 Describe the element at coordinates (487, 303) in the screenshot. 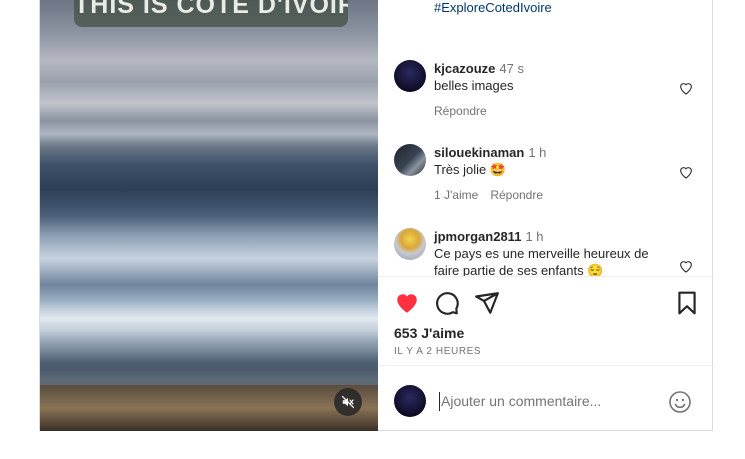

I see `share-send-icon` at that location.